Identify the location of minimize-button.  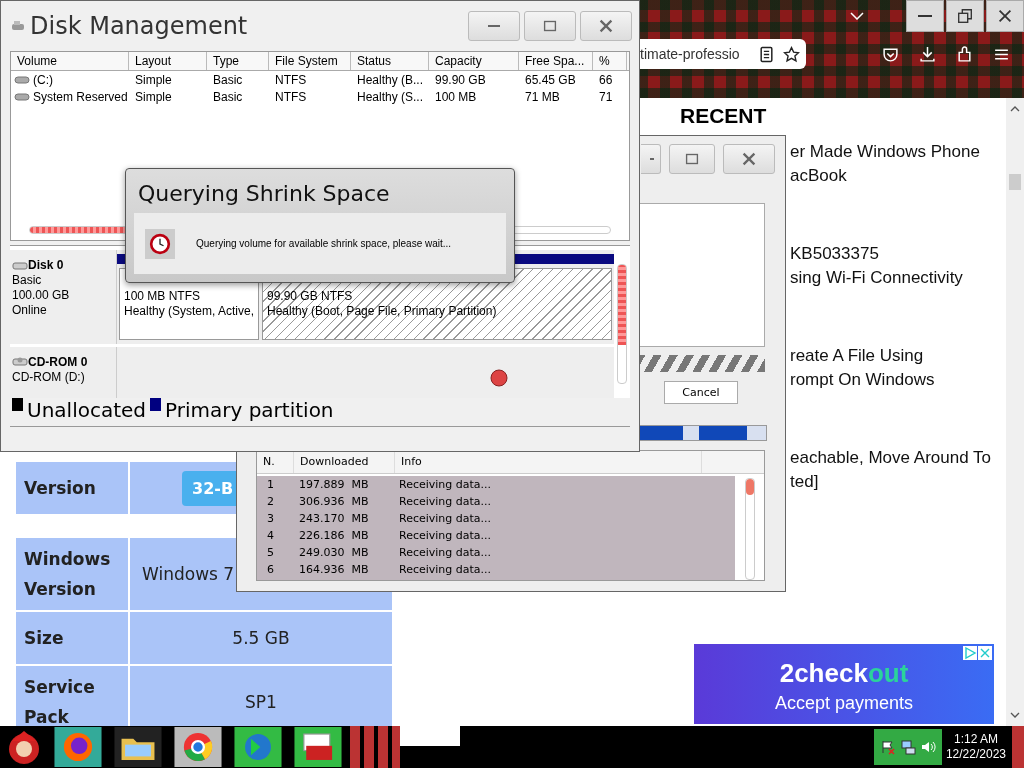
(925, 16).